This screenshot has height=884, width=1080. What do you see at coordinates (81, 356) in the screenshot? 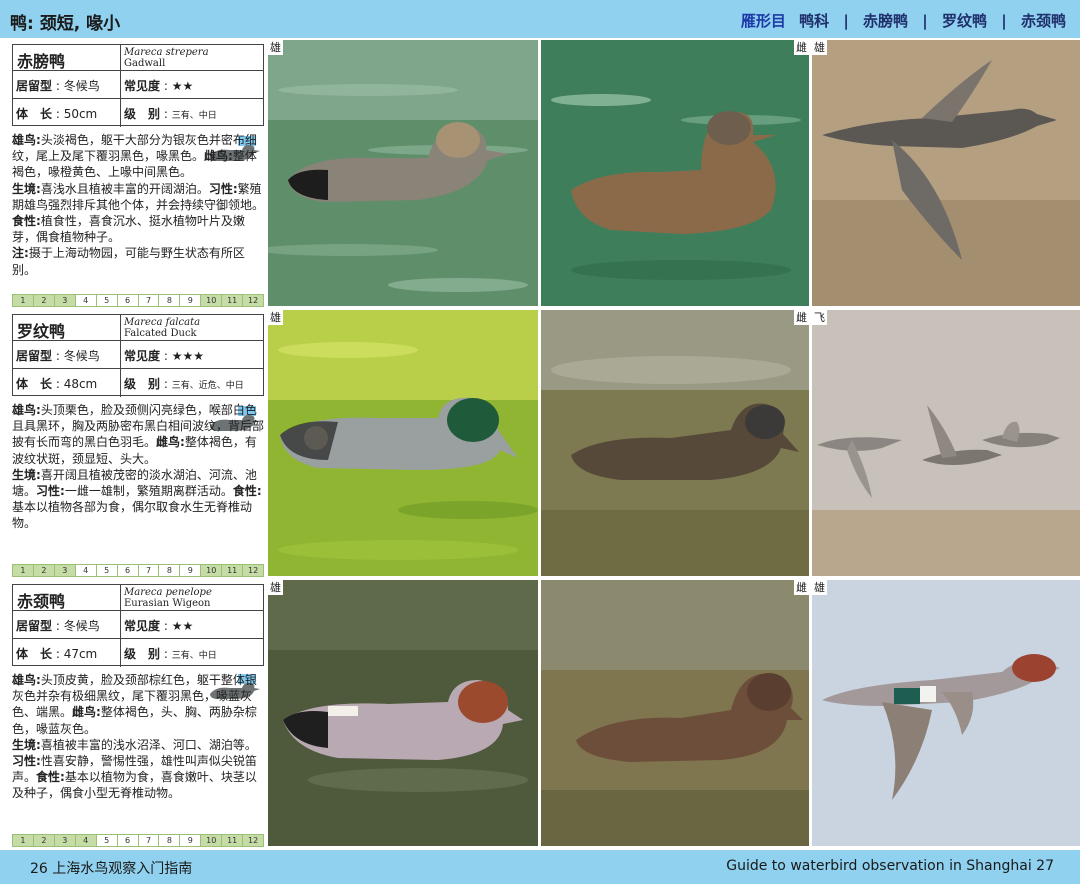
I see `residency-value: 冬候鸟` at bounding box center [81, 356].